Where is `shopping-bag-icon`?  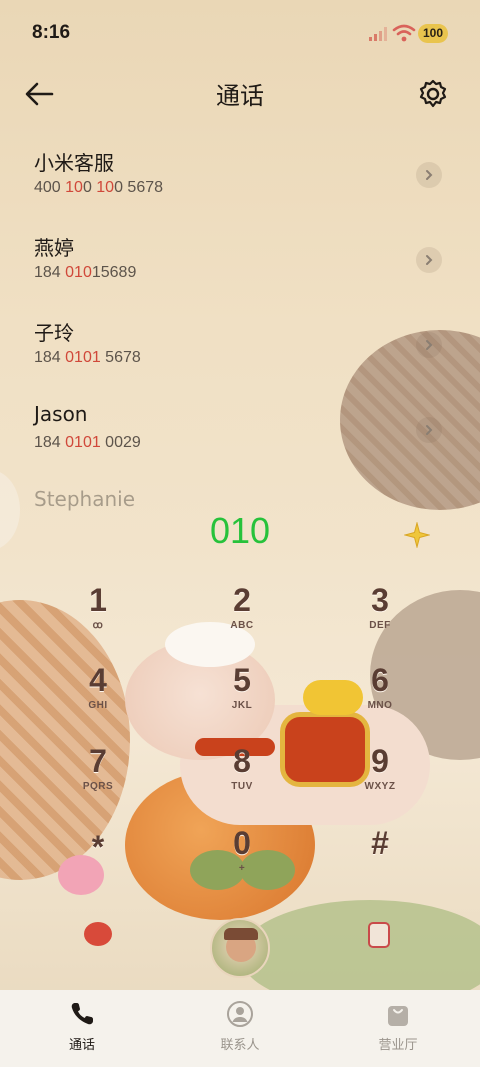
shopping-bag-icon is located at coordinates (398, 1016).